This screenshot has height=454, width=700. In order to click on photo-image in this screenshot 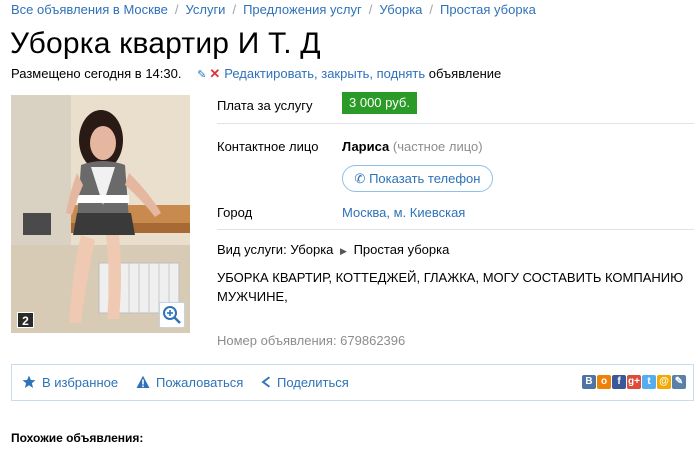, I will do `click(100, 214)`.